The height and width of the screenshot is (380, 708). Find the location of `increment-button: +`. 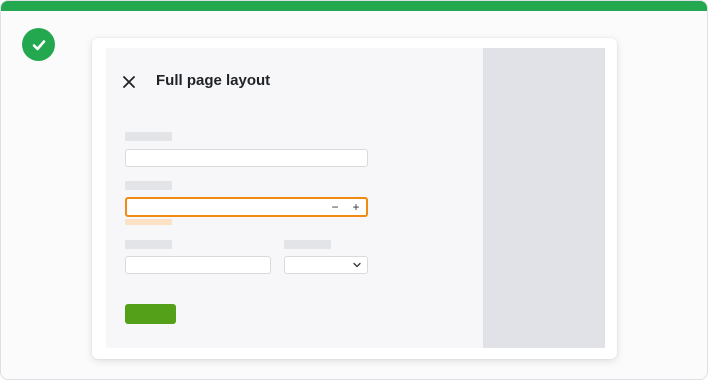

increment-button: + is located at coordinates (356, 207).